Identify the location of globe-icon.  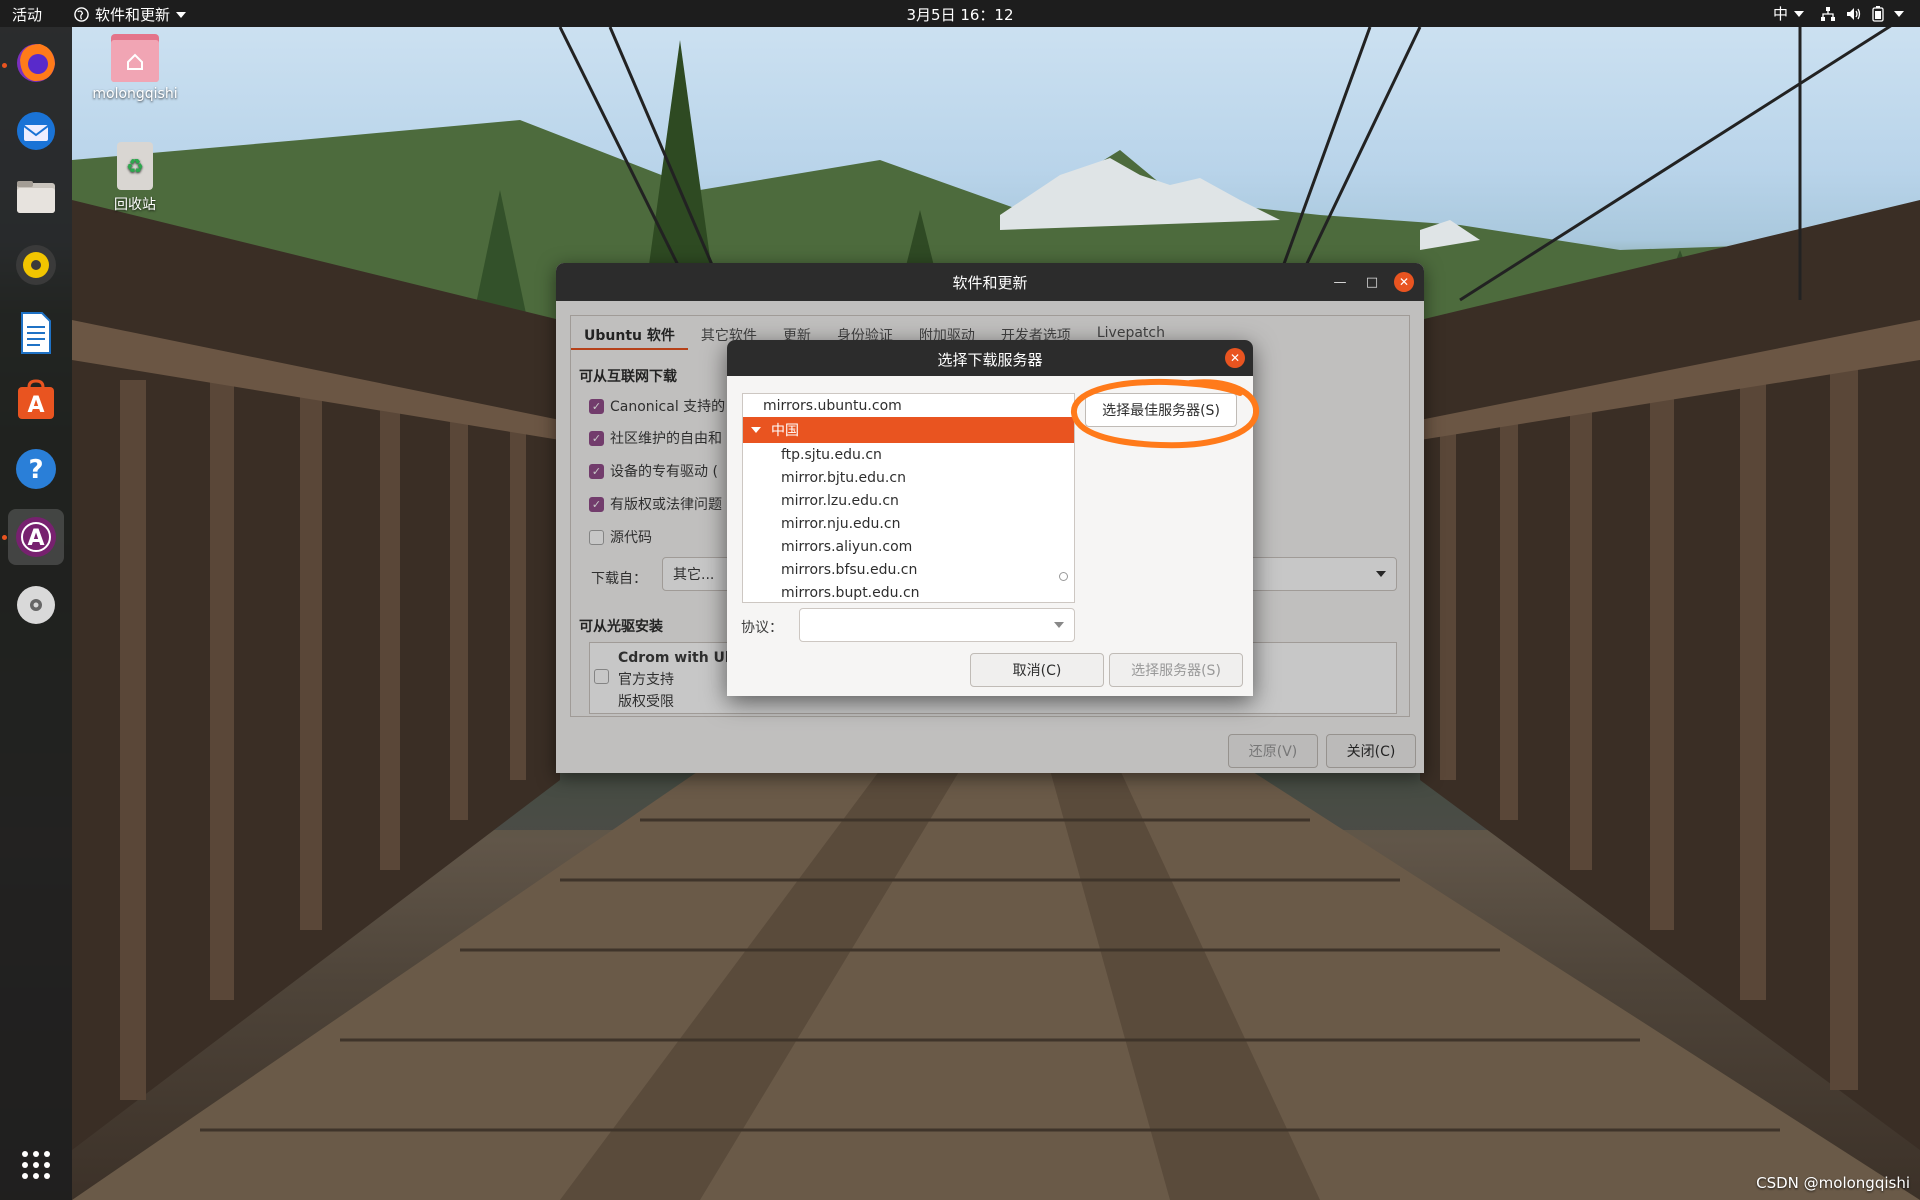
(81, 14).